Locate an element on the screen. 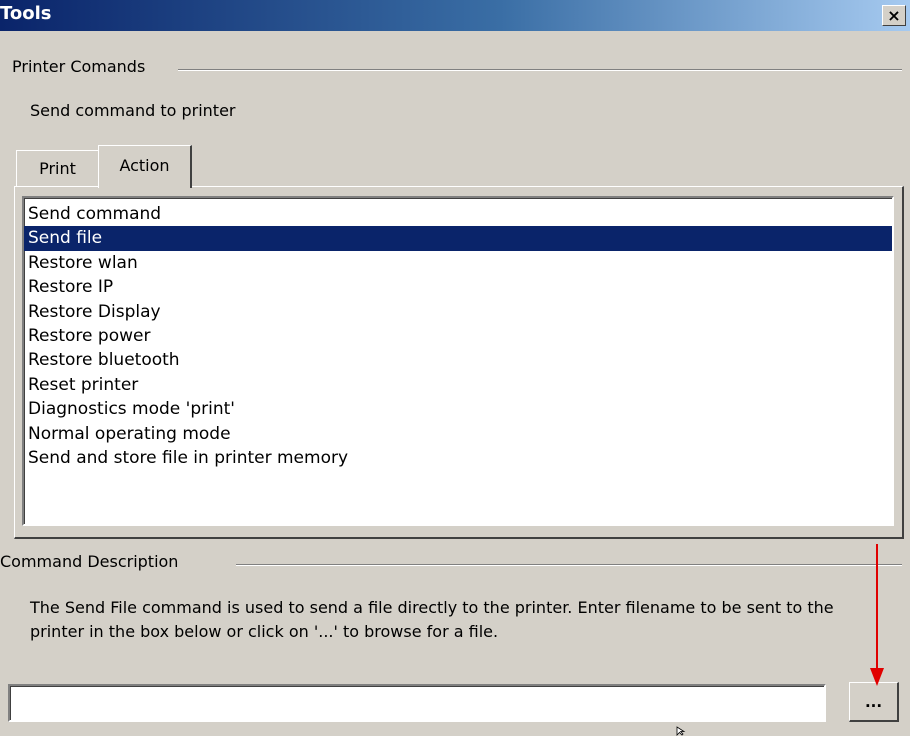 Image resolution: width=910 pixels, height=736 pixels. list-item: Normal operating mode is located at coordinates (458, 434).